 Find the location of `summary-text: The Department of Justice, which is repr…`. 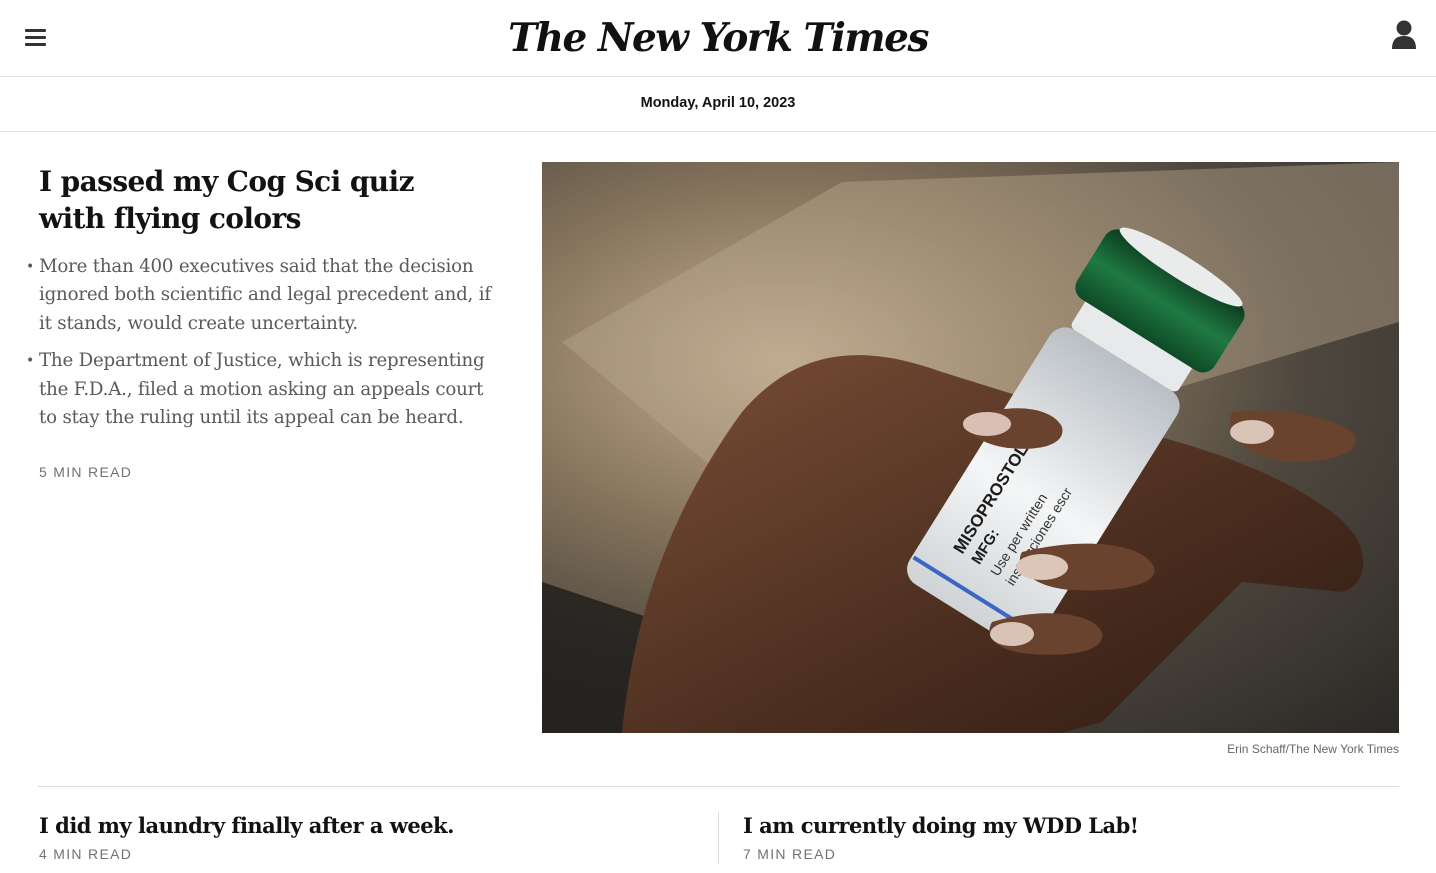

summary-text: The Department of Justice, which is repr… is located at coordinates (262, 389).